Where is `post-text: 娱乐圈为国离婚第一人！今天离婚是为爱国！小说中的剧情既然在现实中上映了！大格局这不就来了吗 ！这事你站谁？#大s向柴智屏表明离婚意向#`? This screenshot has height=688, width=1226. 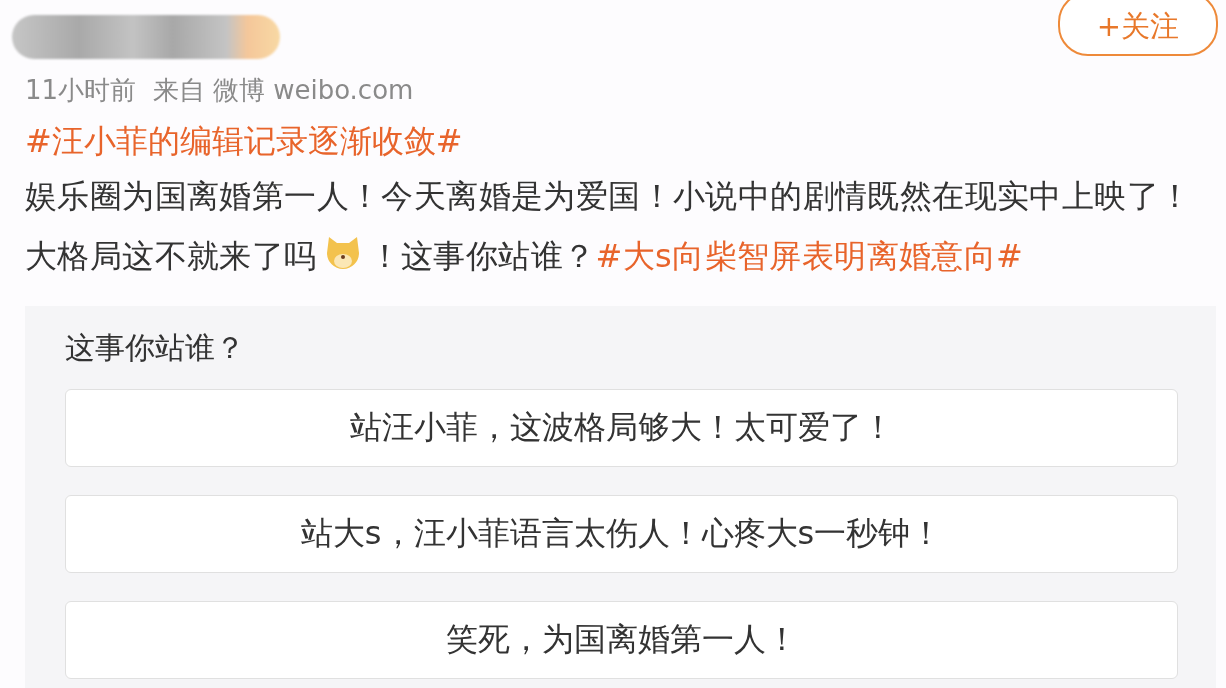 post-text: 娱乐圈为国离婚第一人！今天离婚是为爱国！小说中的剧情既然在现实中上映了！大格局这不就来了吗 ！这事你站谁？#大s向柴智屏表明离婚意向# is located at coordinates (609, 226).